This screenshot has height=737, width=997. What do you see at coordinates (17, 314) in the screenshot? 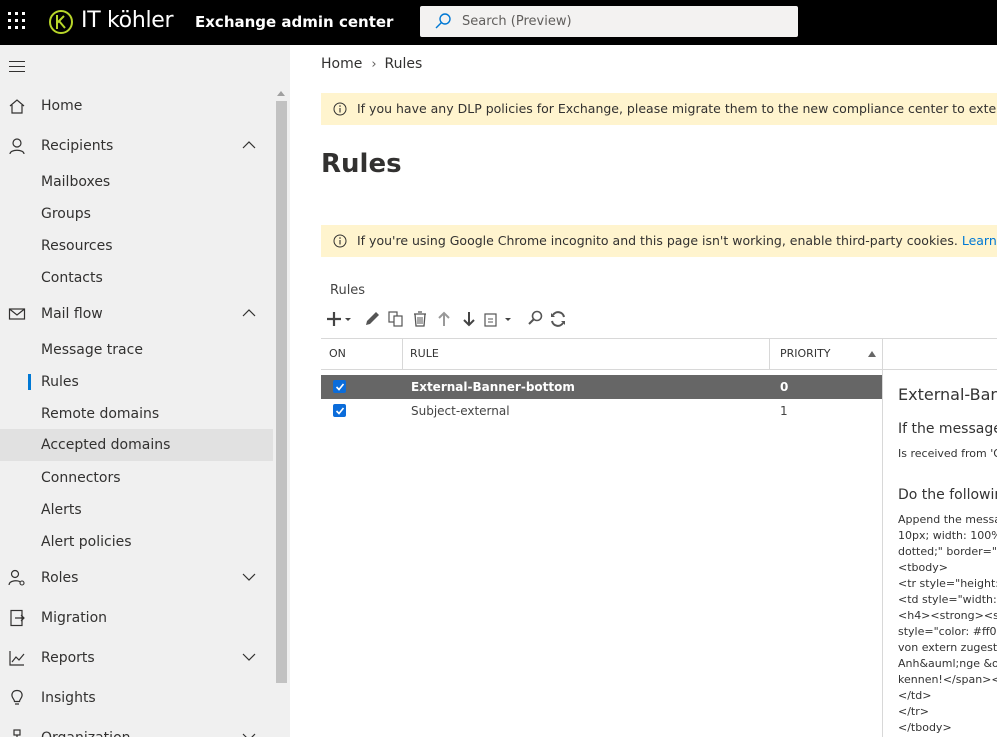
I see `mail-icon` at bounding box center [17, 314].